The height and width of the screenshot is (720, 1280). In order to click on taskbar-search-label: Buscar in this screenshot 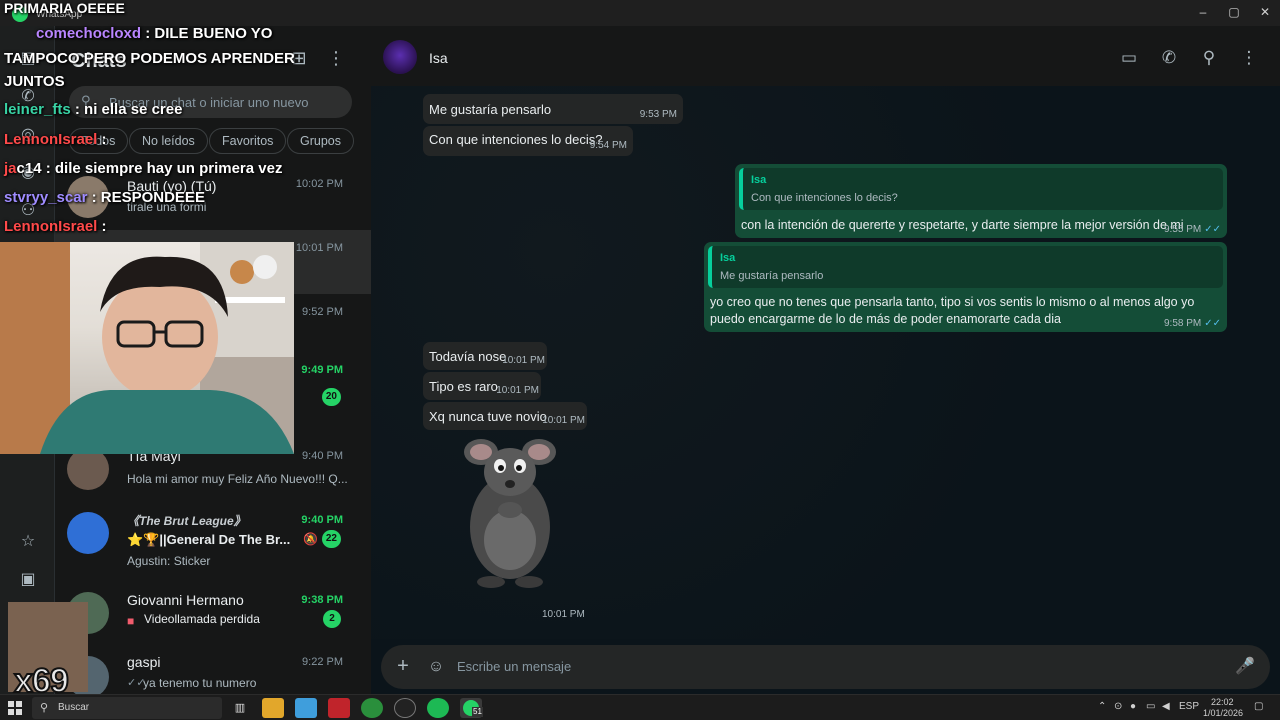, I will do `click(74, 707)`.